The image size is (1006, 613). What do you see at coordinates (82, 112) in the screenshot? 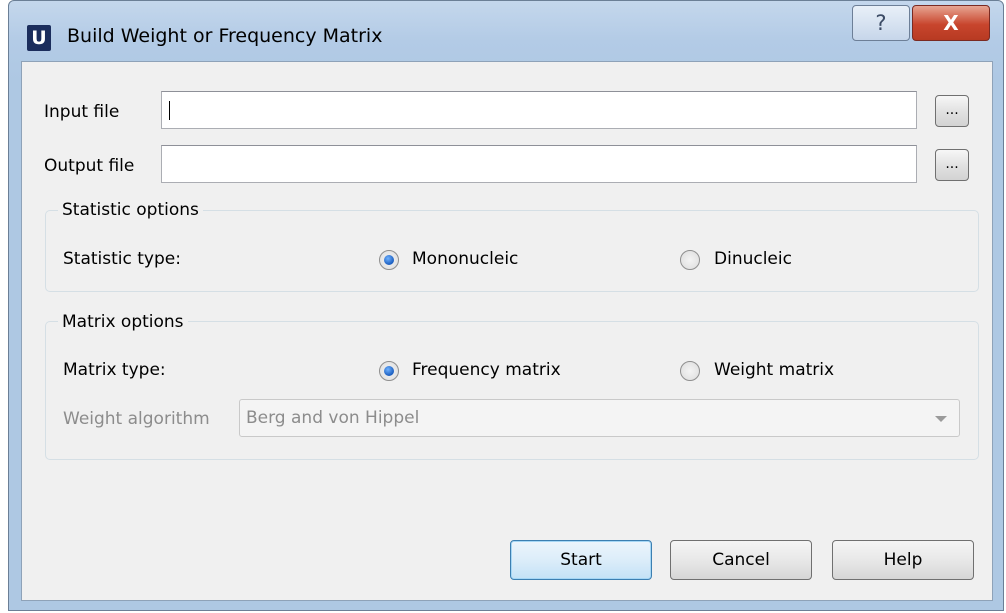
I see `input-file-label: Input file` at bounding box center [82, 112].